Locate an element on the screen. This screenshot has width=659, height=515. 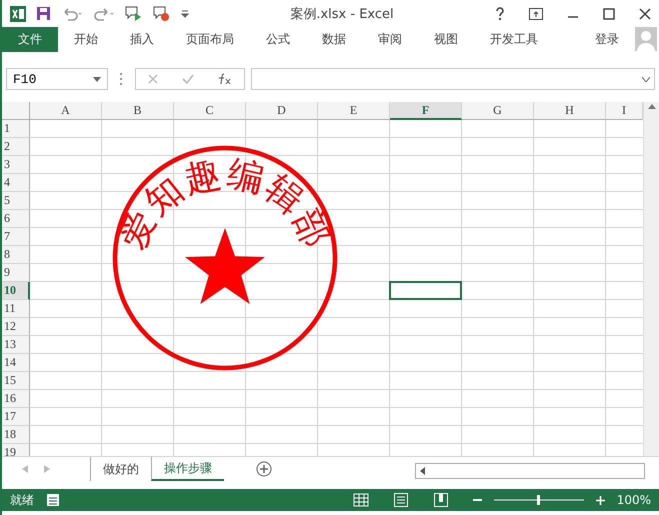
ribbon-tab: 开始 is located at coordinates (86, 39).